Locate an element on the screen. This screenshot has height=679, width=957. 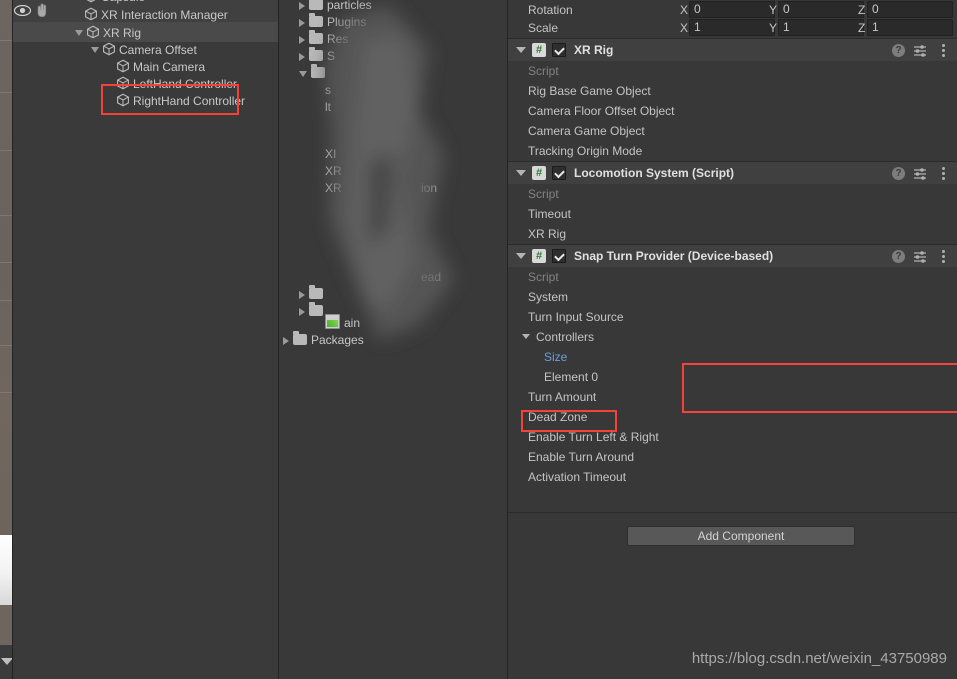
property-row-camera-game-object: Camera Game ObjectMain Camera is located at coordinates (732, 131).